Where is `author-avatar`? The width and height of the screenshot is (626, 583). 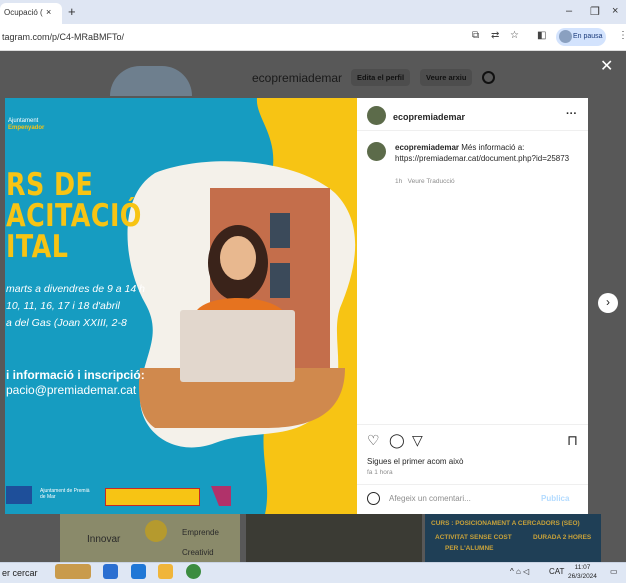
author-avatar is located at coordinates (376, 115).